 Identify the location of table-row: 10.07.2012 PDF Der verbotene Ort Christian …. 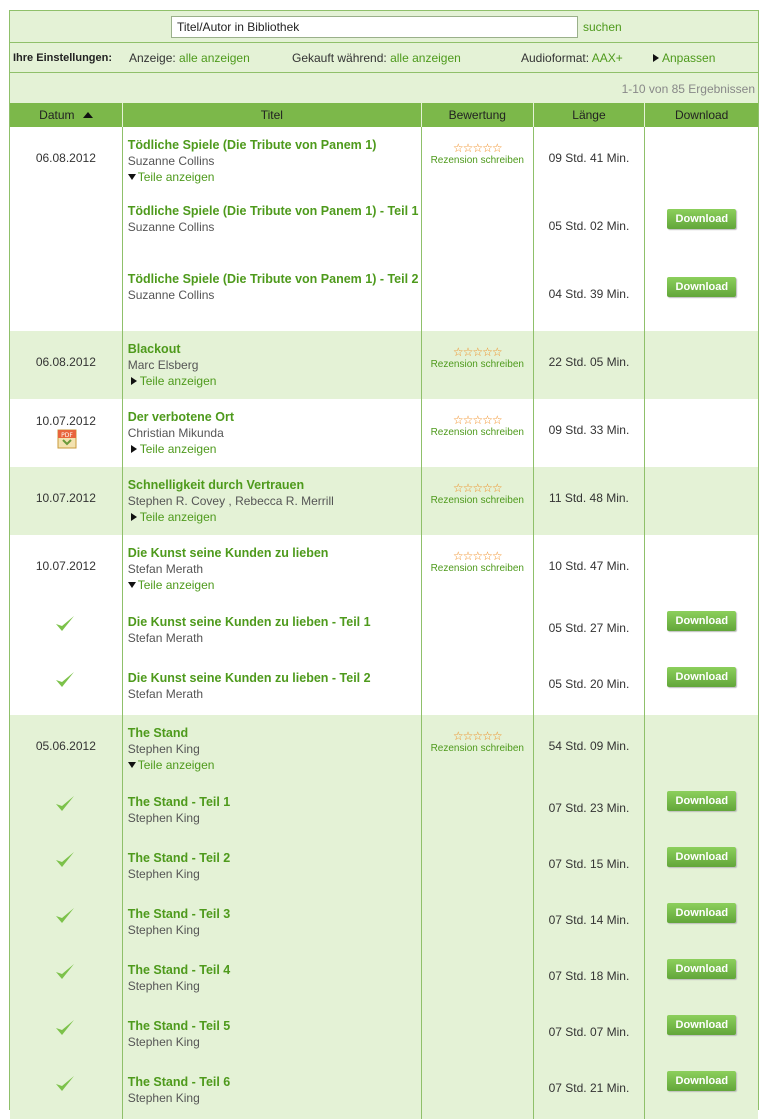
(384, 433).